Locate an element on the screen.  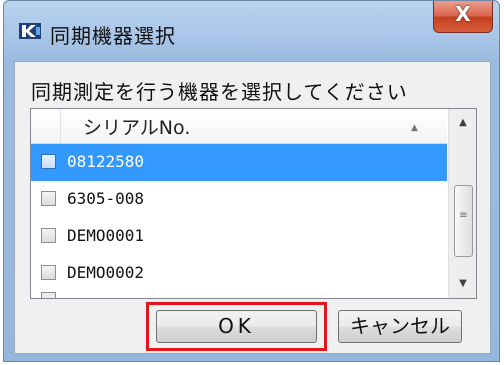
partial-list-item is located at coordinates (239, 295).